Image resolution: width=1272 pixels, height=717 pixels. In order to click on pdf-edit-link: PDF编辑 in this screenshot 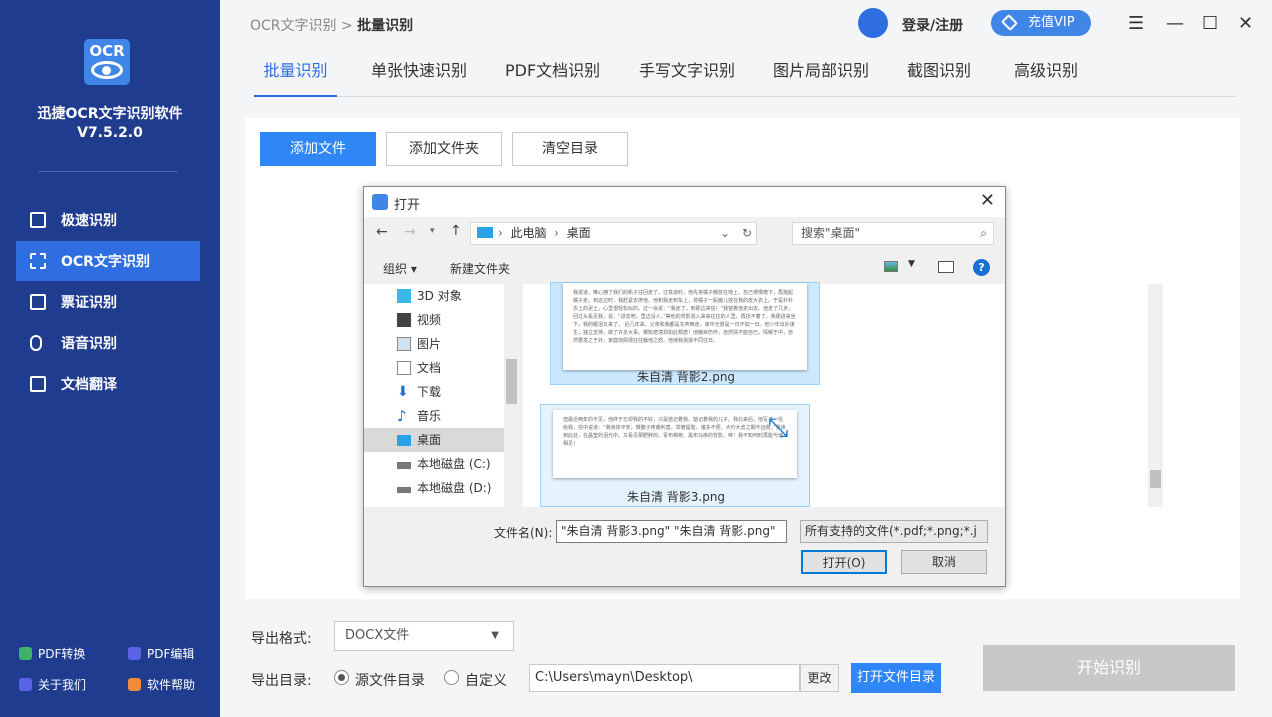, I will do `click(161, 653)`.